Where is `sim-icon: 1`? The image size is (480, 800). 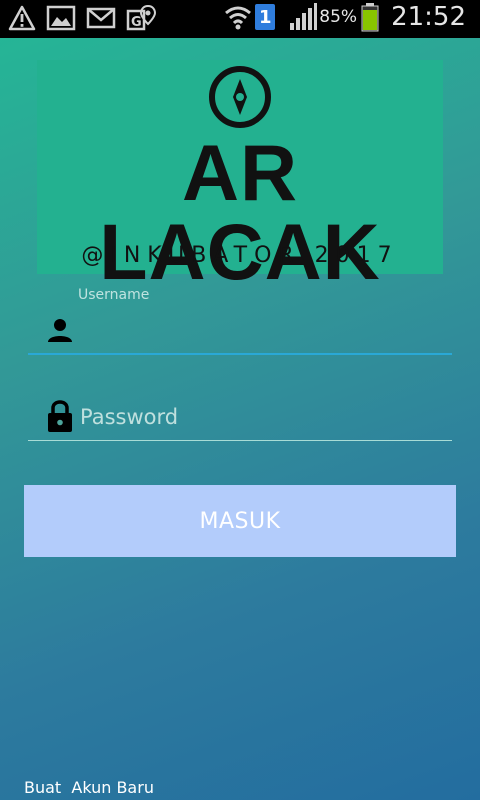
sim-icon: 1 is located at coordinates (265, 17).